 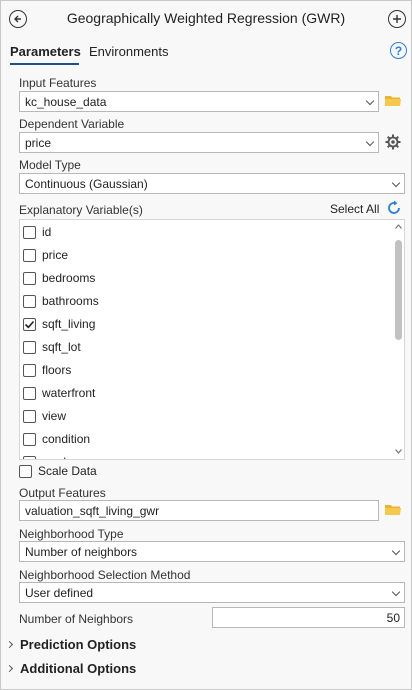 What do you see at coordinates (78, 644) in the screenshot?
I see `prediction-options-label: Prediction Options` at bounding box center [78, 644].